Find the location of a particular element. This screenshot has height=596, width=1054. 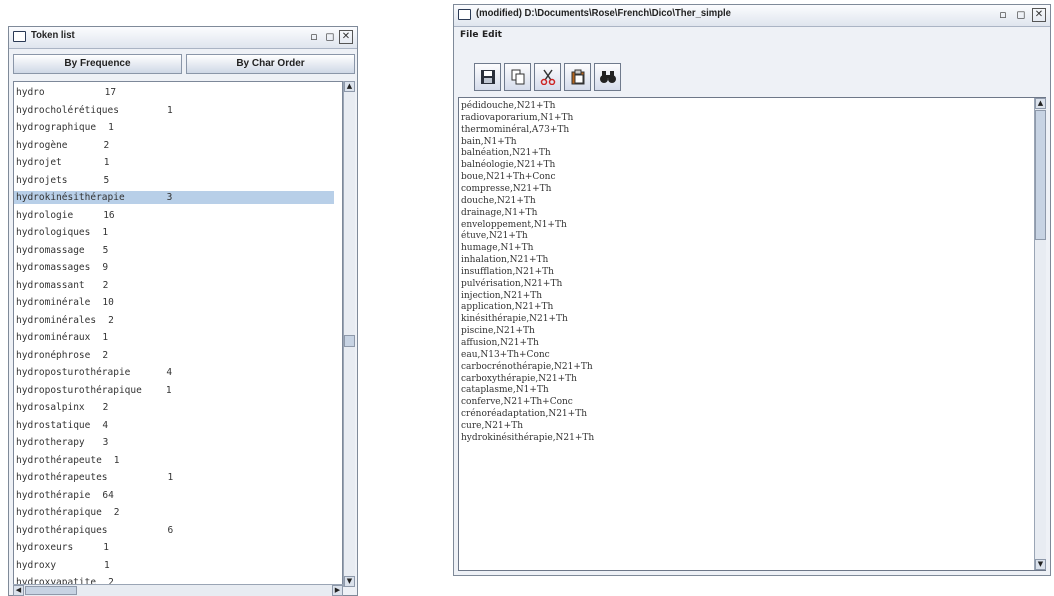

dictionary-entry-line: thermominéral,A73+Th is located at coordinates (515, 131).